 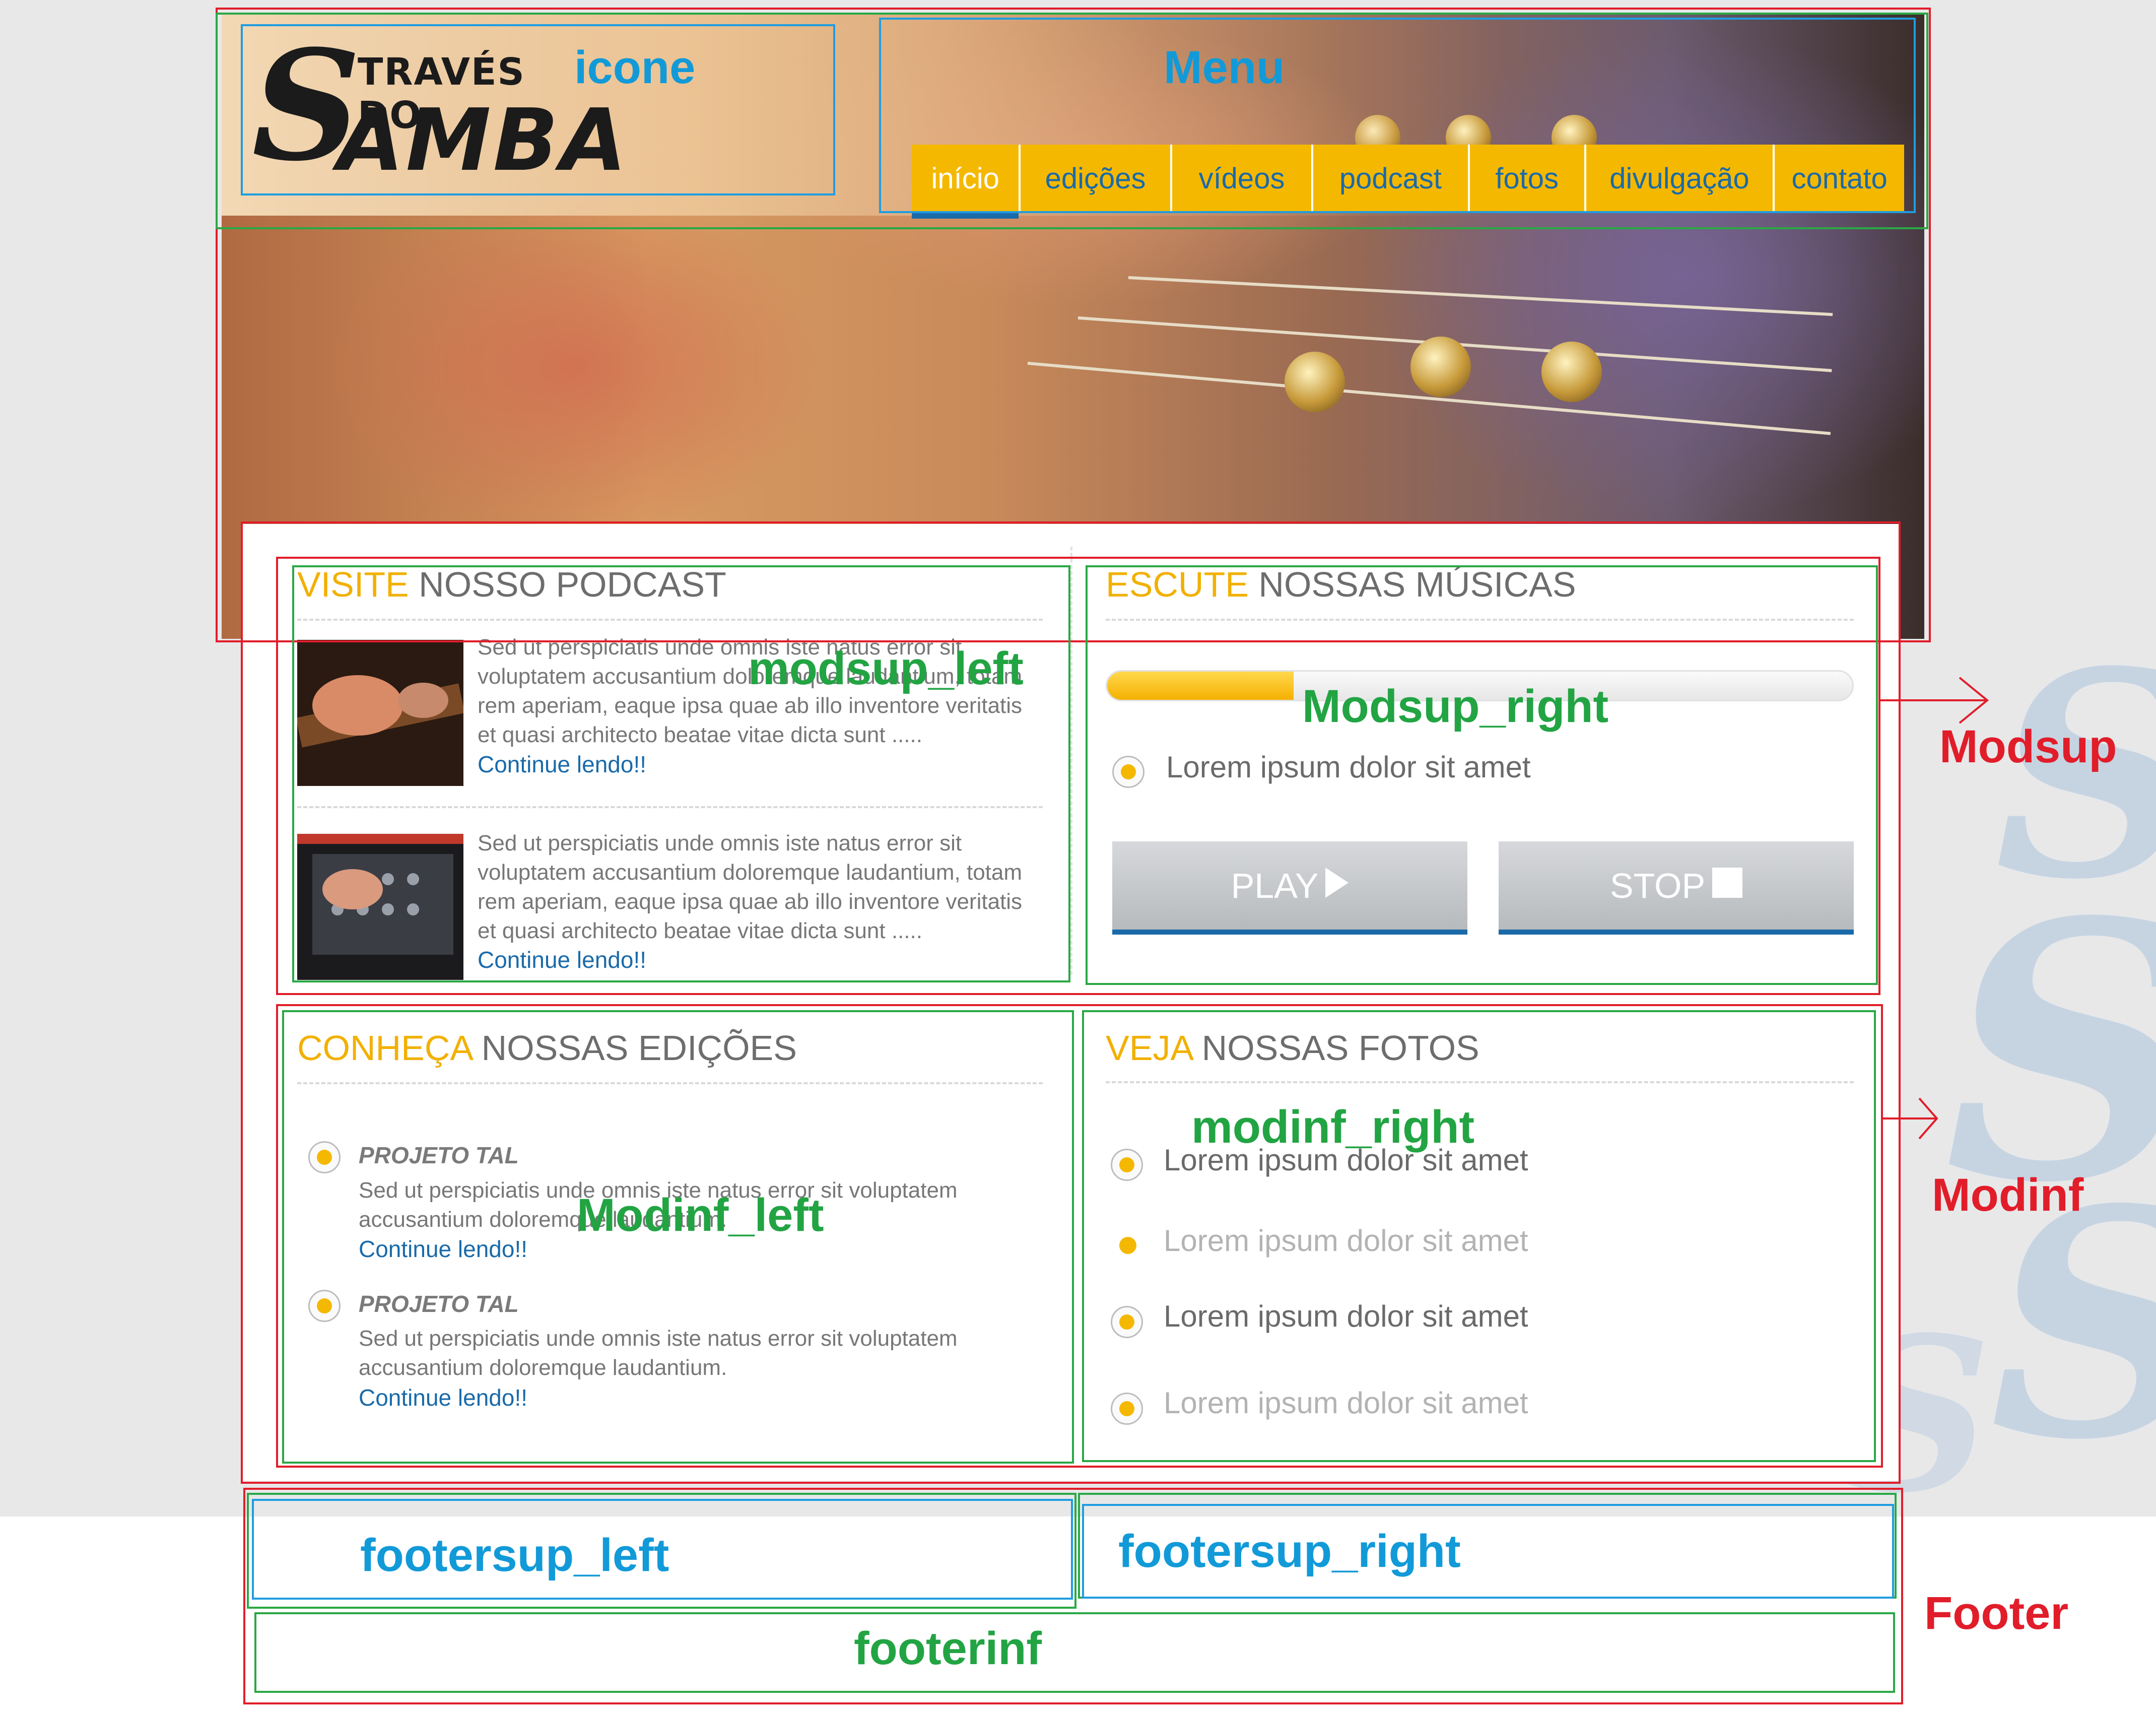 I want to click on footerinf-outline, so click(x=1074, y=1652).